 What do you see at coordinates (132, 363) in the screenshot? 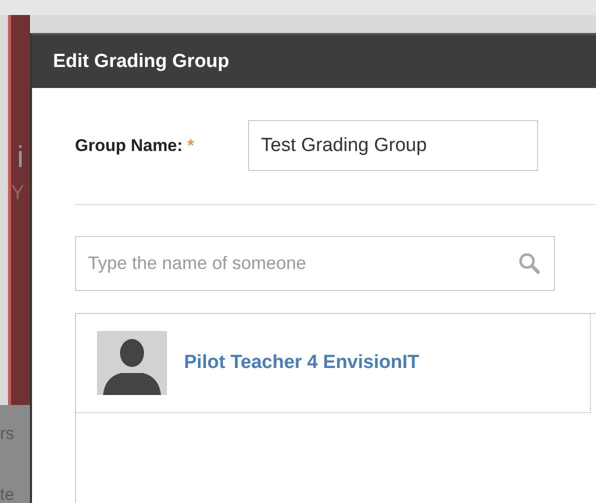
I see `avatar-icon` at bounding box center [132, 363].